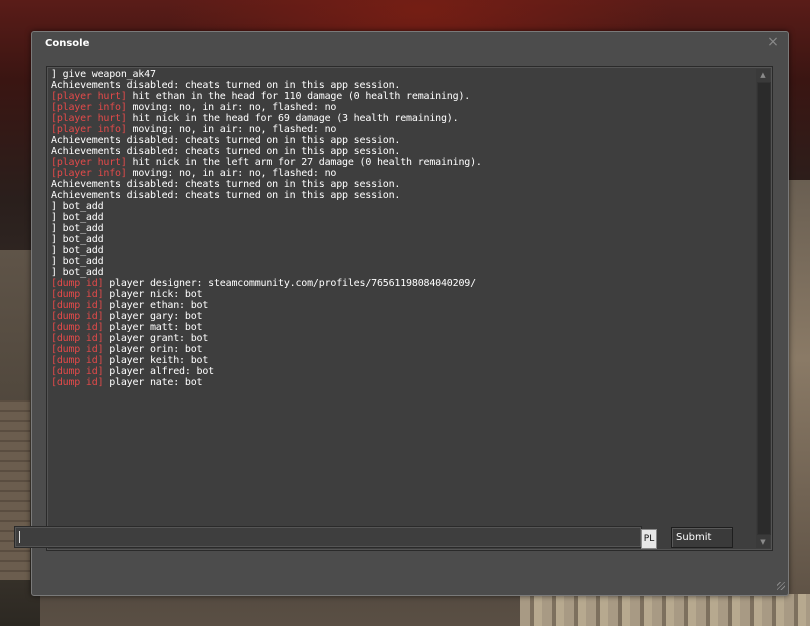 This screenshot has height=626, width=810. Describe the element at coordinates (781, 586) in the screenshot. I see `resize-grip-icon` at that location.